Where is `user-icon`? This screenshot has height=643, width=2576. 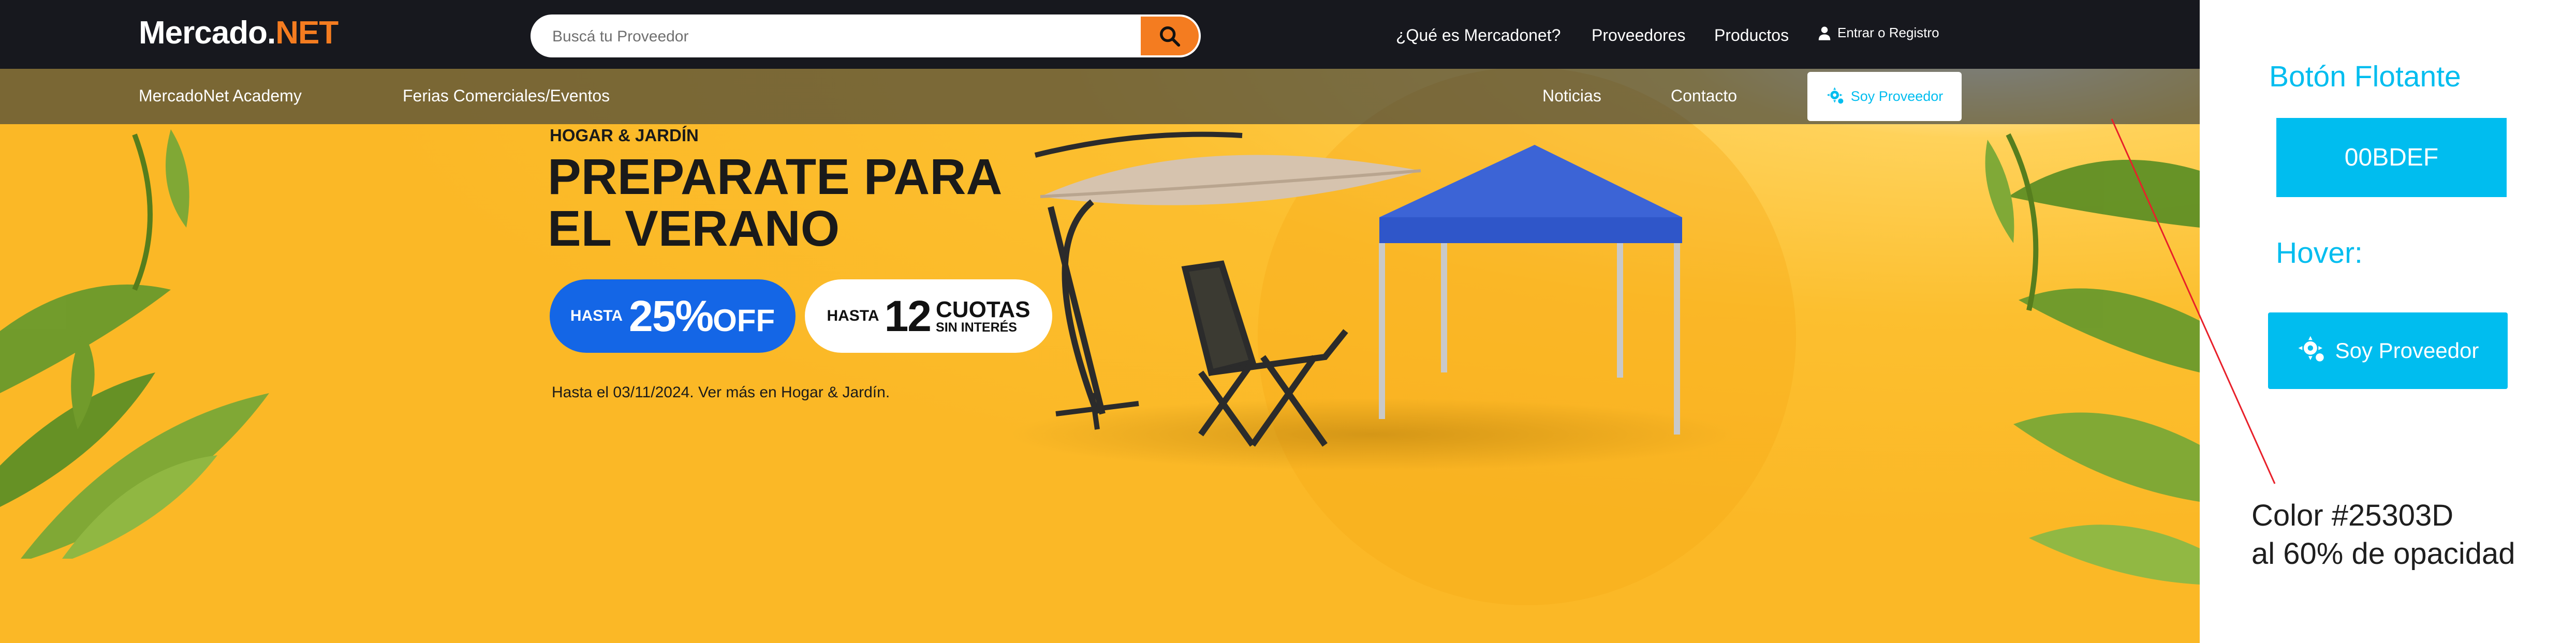 user-icon is located at coordinates (1825, 33).